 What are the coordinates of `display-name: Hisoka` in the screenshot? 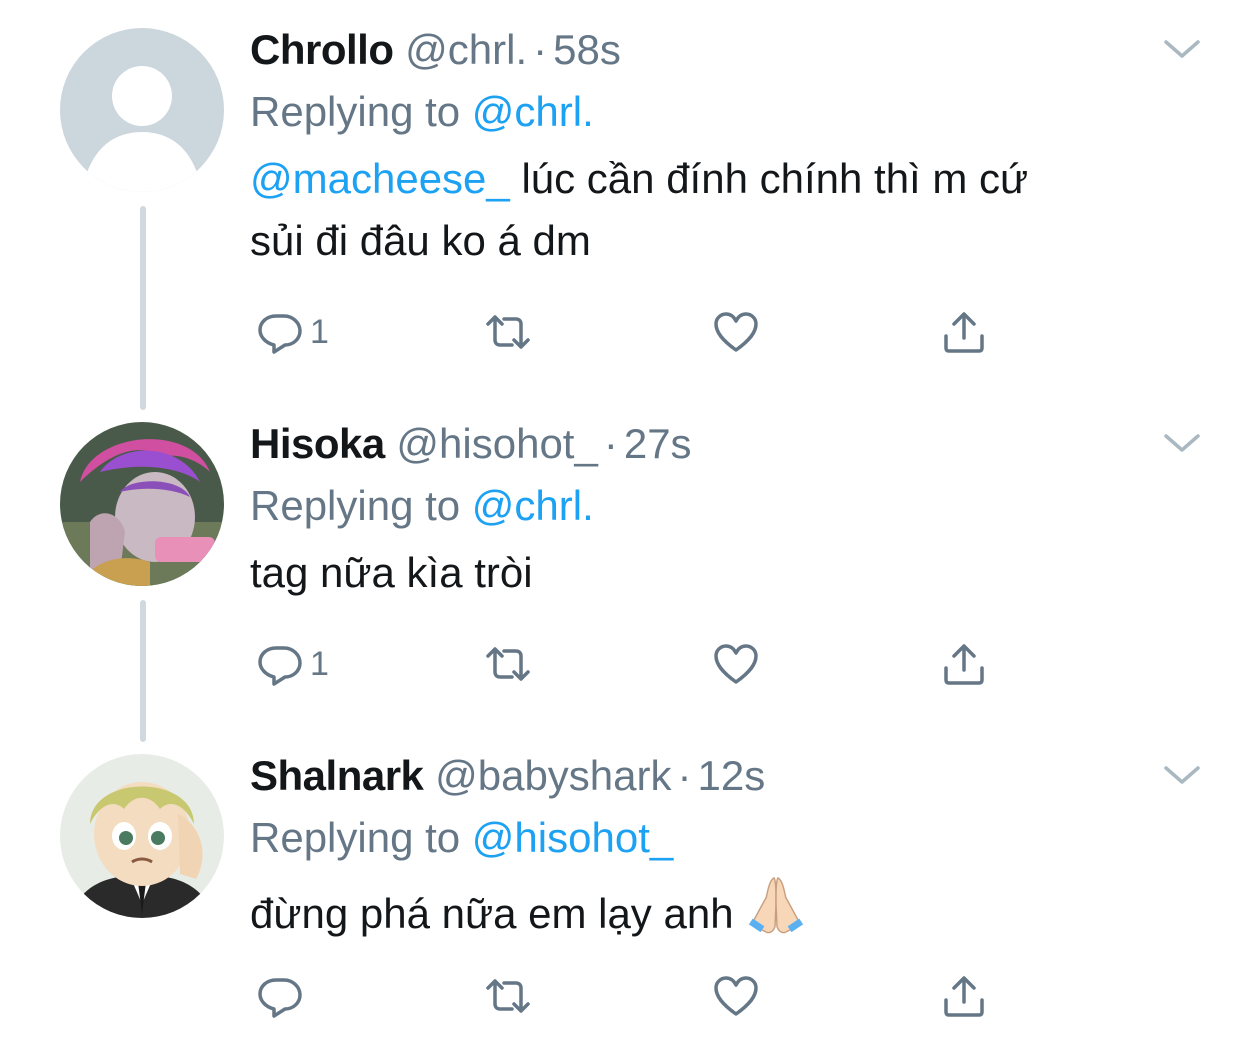 It's located at (317, 443).